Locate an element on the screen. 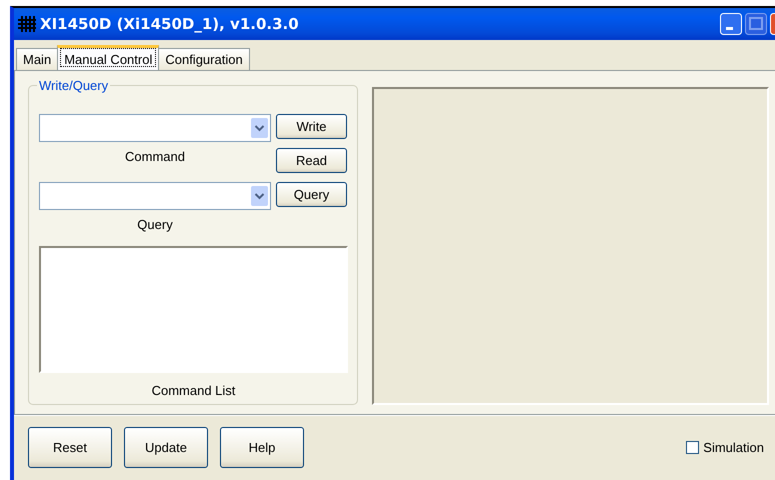 Image resolution: width=775 pixels, height=480 pixels. simulation-checkbox is located at coordinates (693, 447).